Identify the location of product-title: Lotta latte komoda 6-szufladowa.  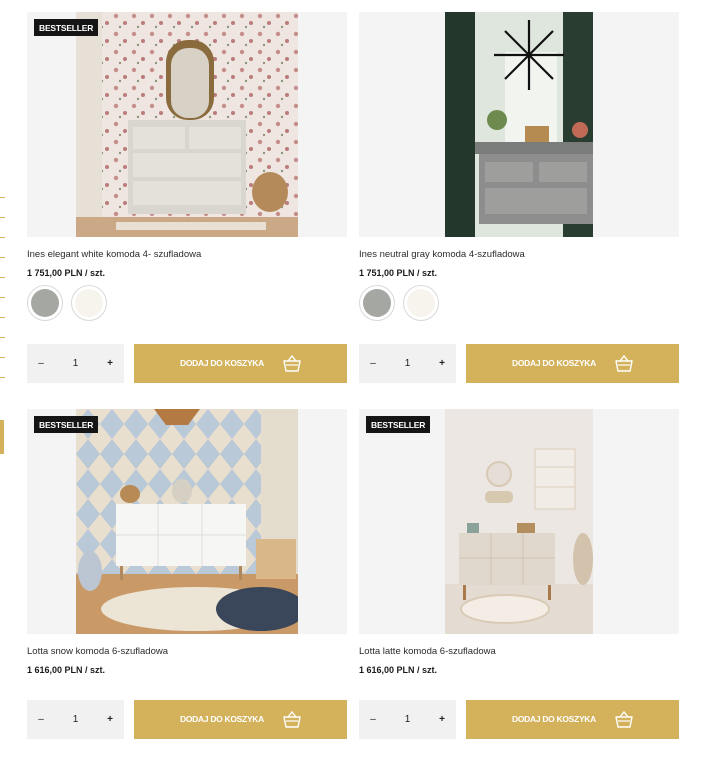
(427, 651).